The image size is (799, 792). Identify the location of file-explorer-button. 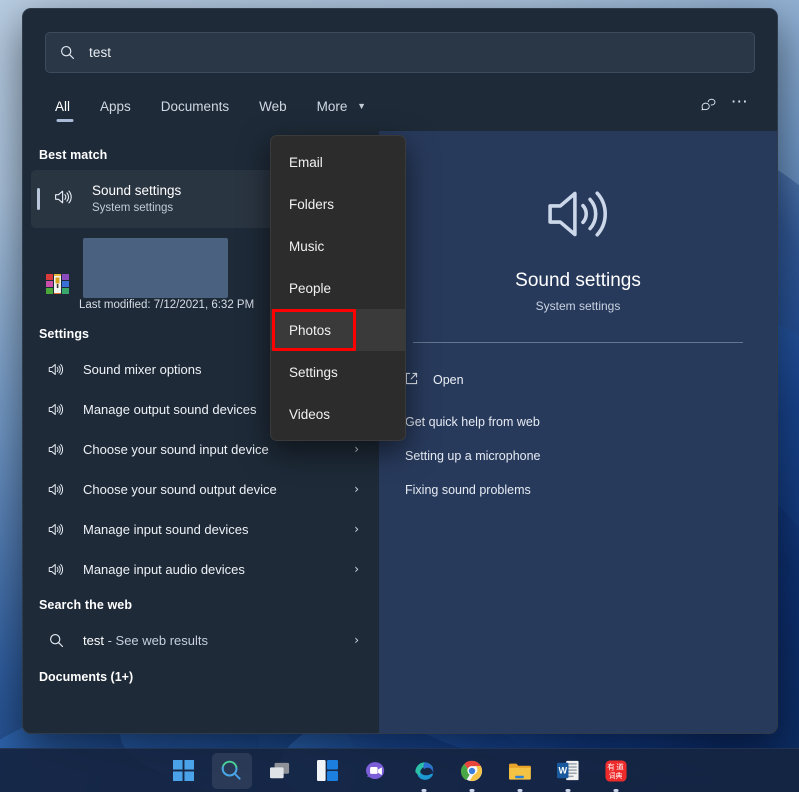
(520, 771).